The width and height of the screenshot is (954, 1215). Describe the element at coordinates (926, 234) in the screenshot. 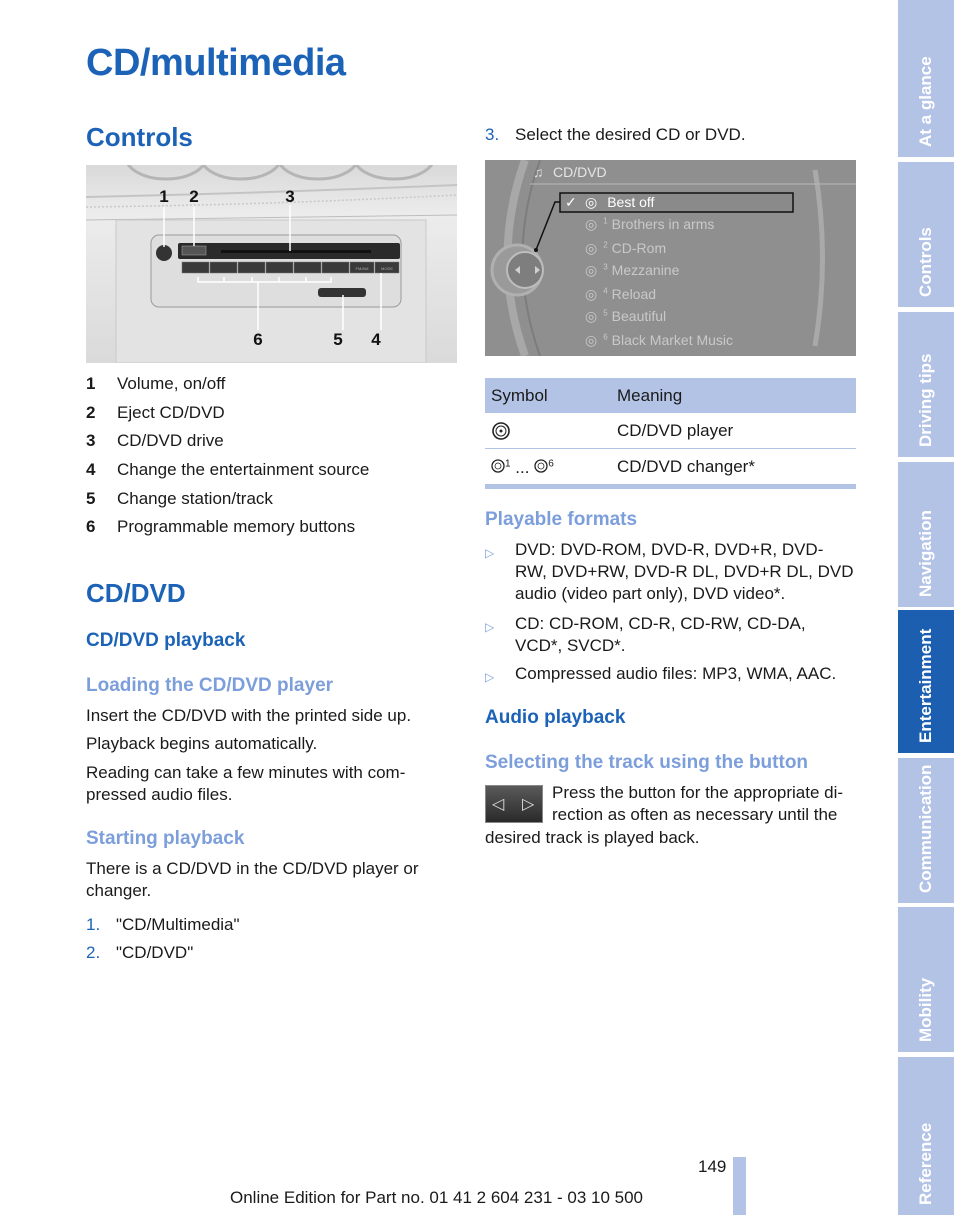

I see `side-tab-controls: Controls` at that location.